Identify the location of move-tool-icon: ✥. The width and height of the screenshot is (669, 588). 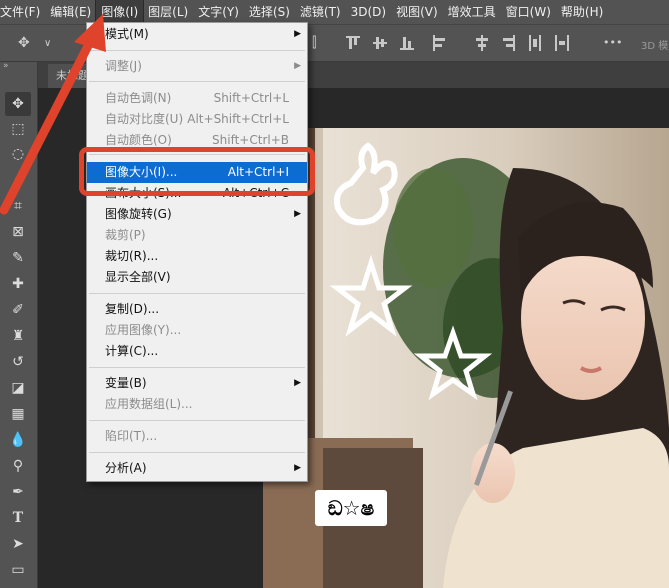
(18, 104).